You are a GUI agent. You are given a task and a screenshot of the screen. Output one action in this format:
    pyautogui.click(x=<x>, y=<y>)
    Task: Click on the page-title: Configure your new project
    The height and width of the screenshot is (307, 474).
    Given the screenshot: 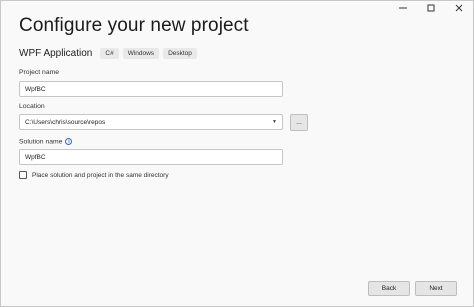 What is the action you would take?
    pyautogui.click(x=134, y=25)
    